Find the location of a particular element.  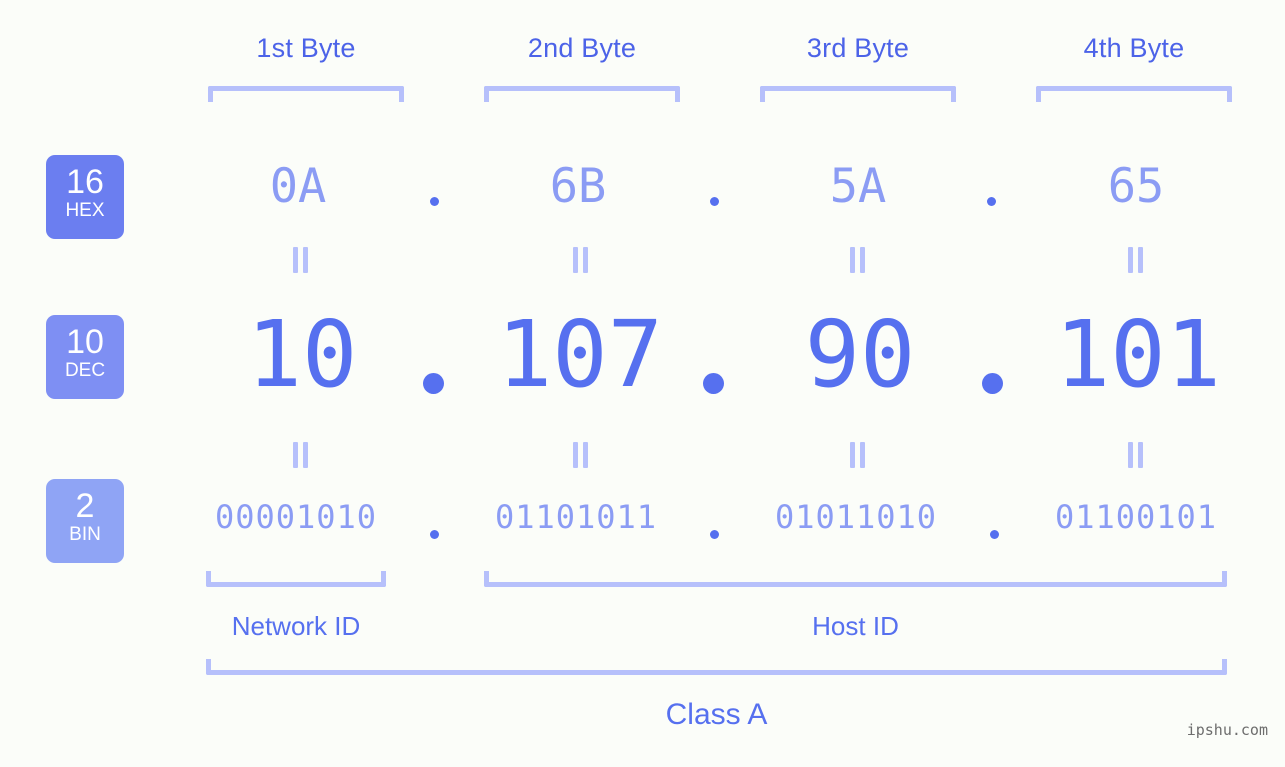

host-id-bracket is located at coordinates (855, 579).